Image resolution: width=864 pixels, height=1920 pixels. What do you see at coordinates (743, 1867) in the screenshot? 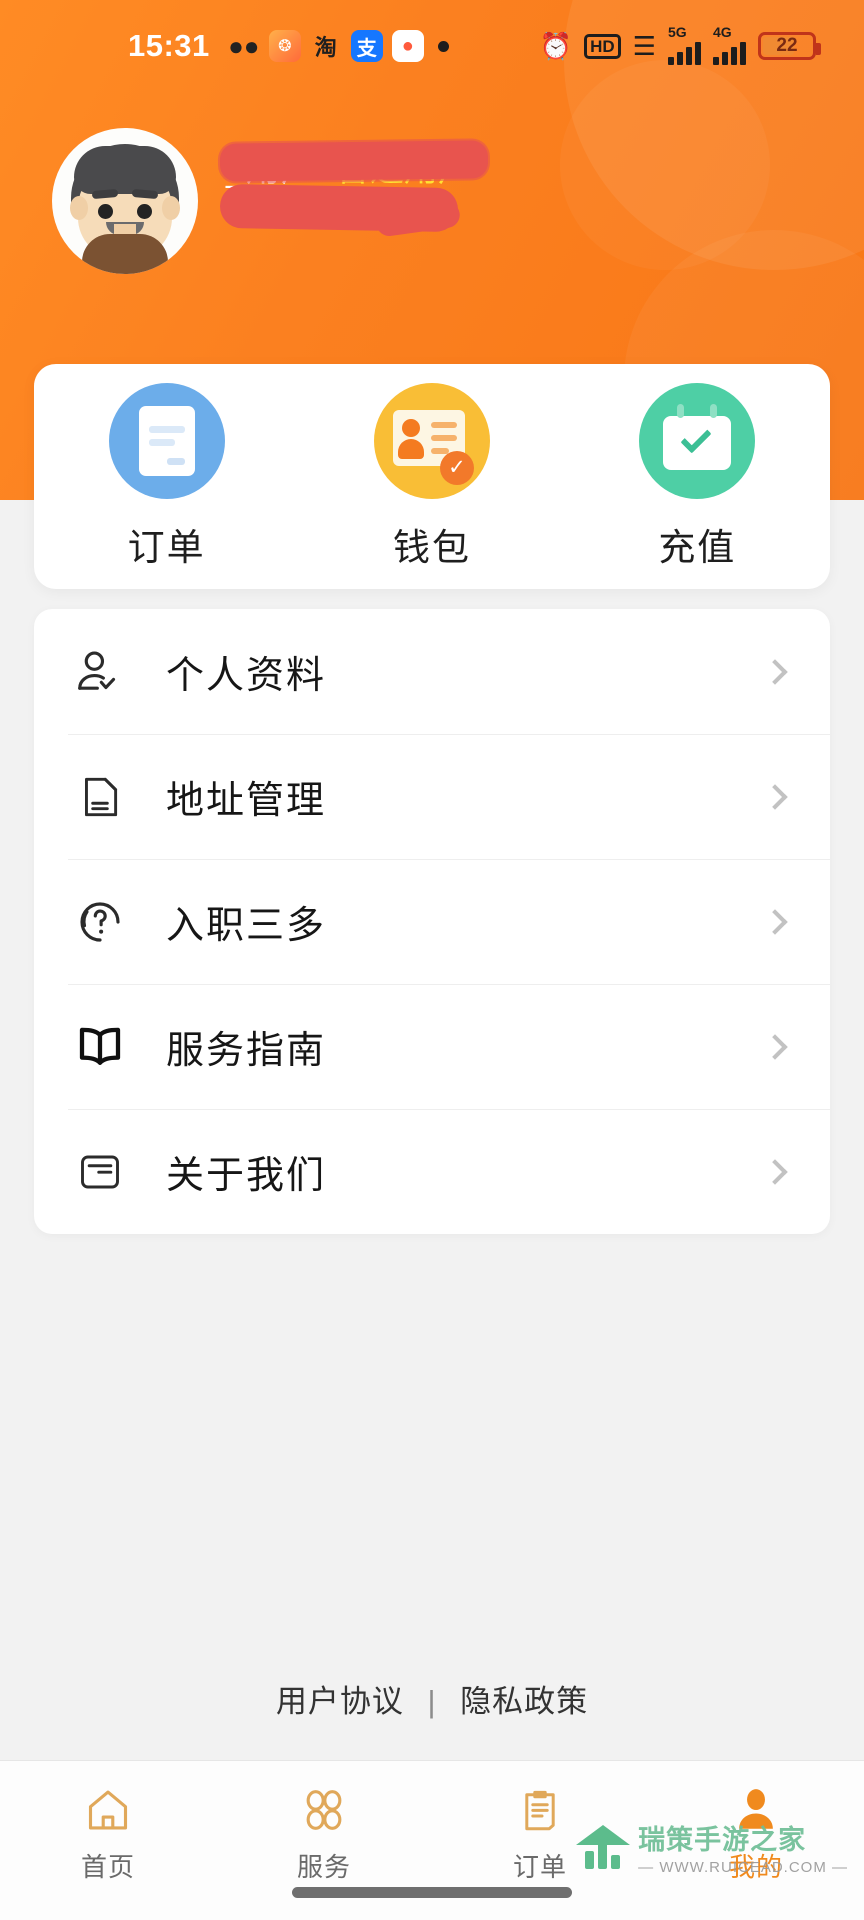
I see `watermark-url: — WWW.RUICEAD.COM —` at bounding box center [743, 1867].